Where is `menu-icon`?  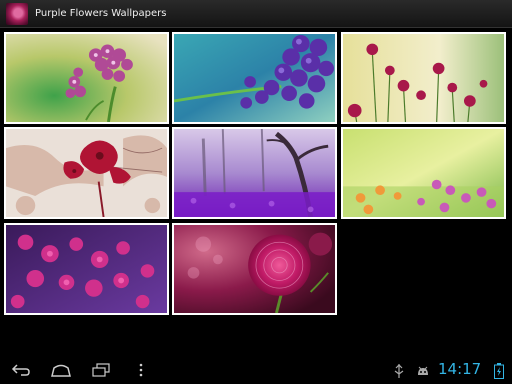
menu-icon is located at coordinates (141, 370).